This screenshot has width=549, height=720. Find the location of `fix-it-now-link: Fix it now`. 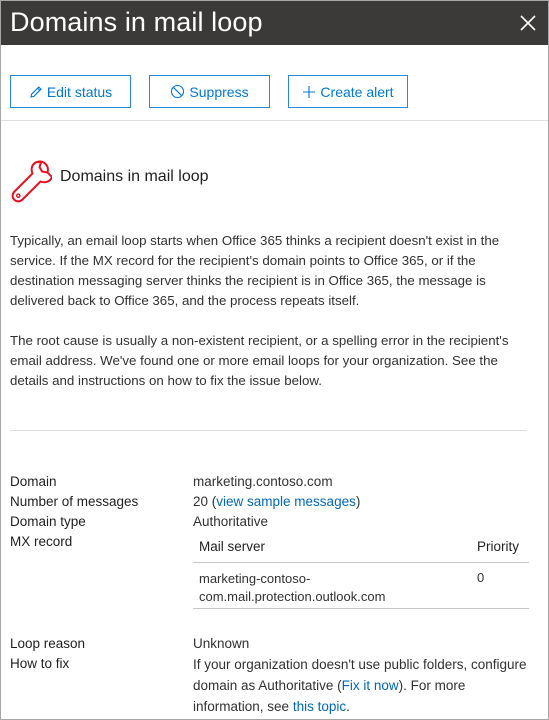

fix-it-now-link: Fix it now is located at coordinates (370, 685).